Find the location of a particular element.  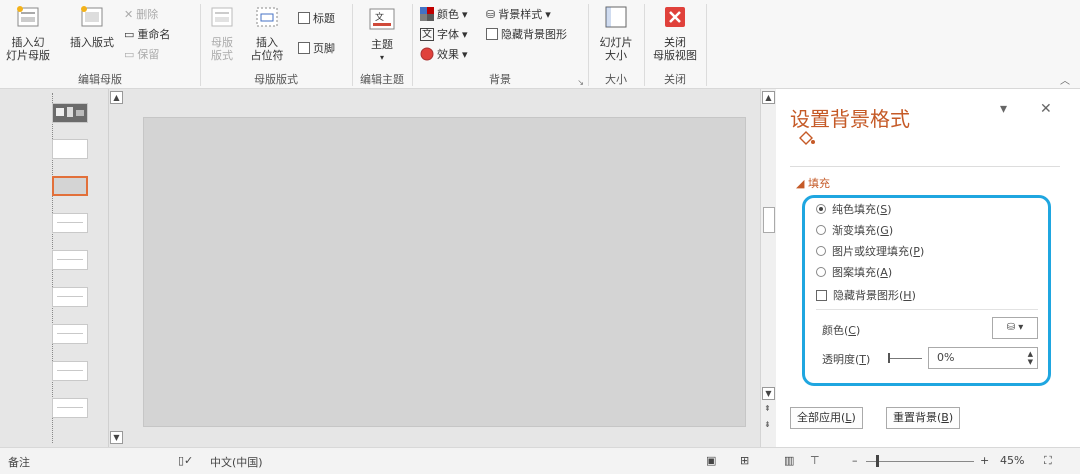

master-layout-label: 母版 版式 is located at coordinates (222, 49).